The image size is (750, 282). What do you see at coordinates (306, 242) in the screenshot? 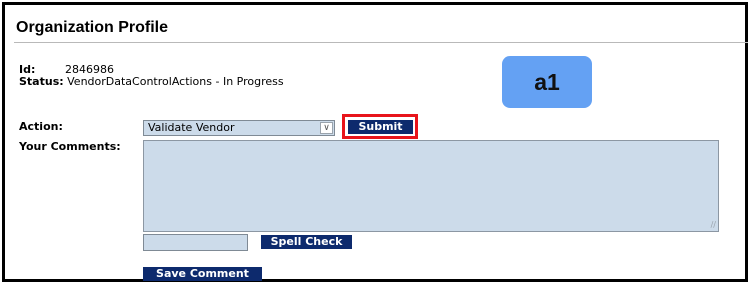
I see `spell-check-button: Spell Check` at bounding box center [306, 242].